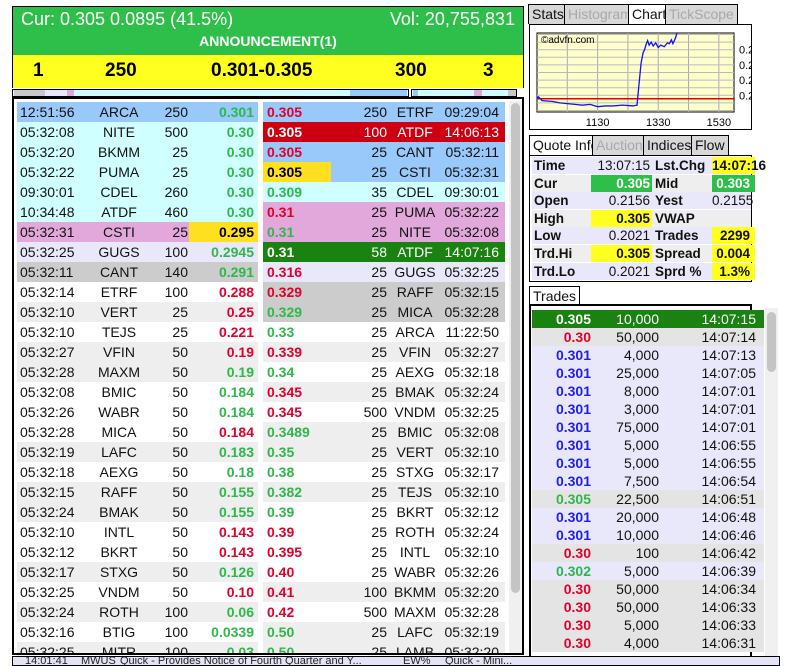  What do you see at coordinates (701, 14) in the screenshot?
I see `tab-tickscope: TickScope` at bounding box center [701, 14].